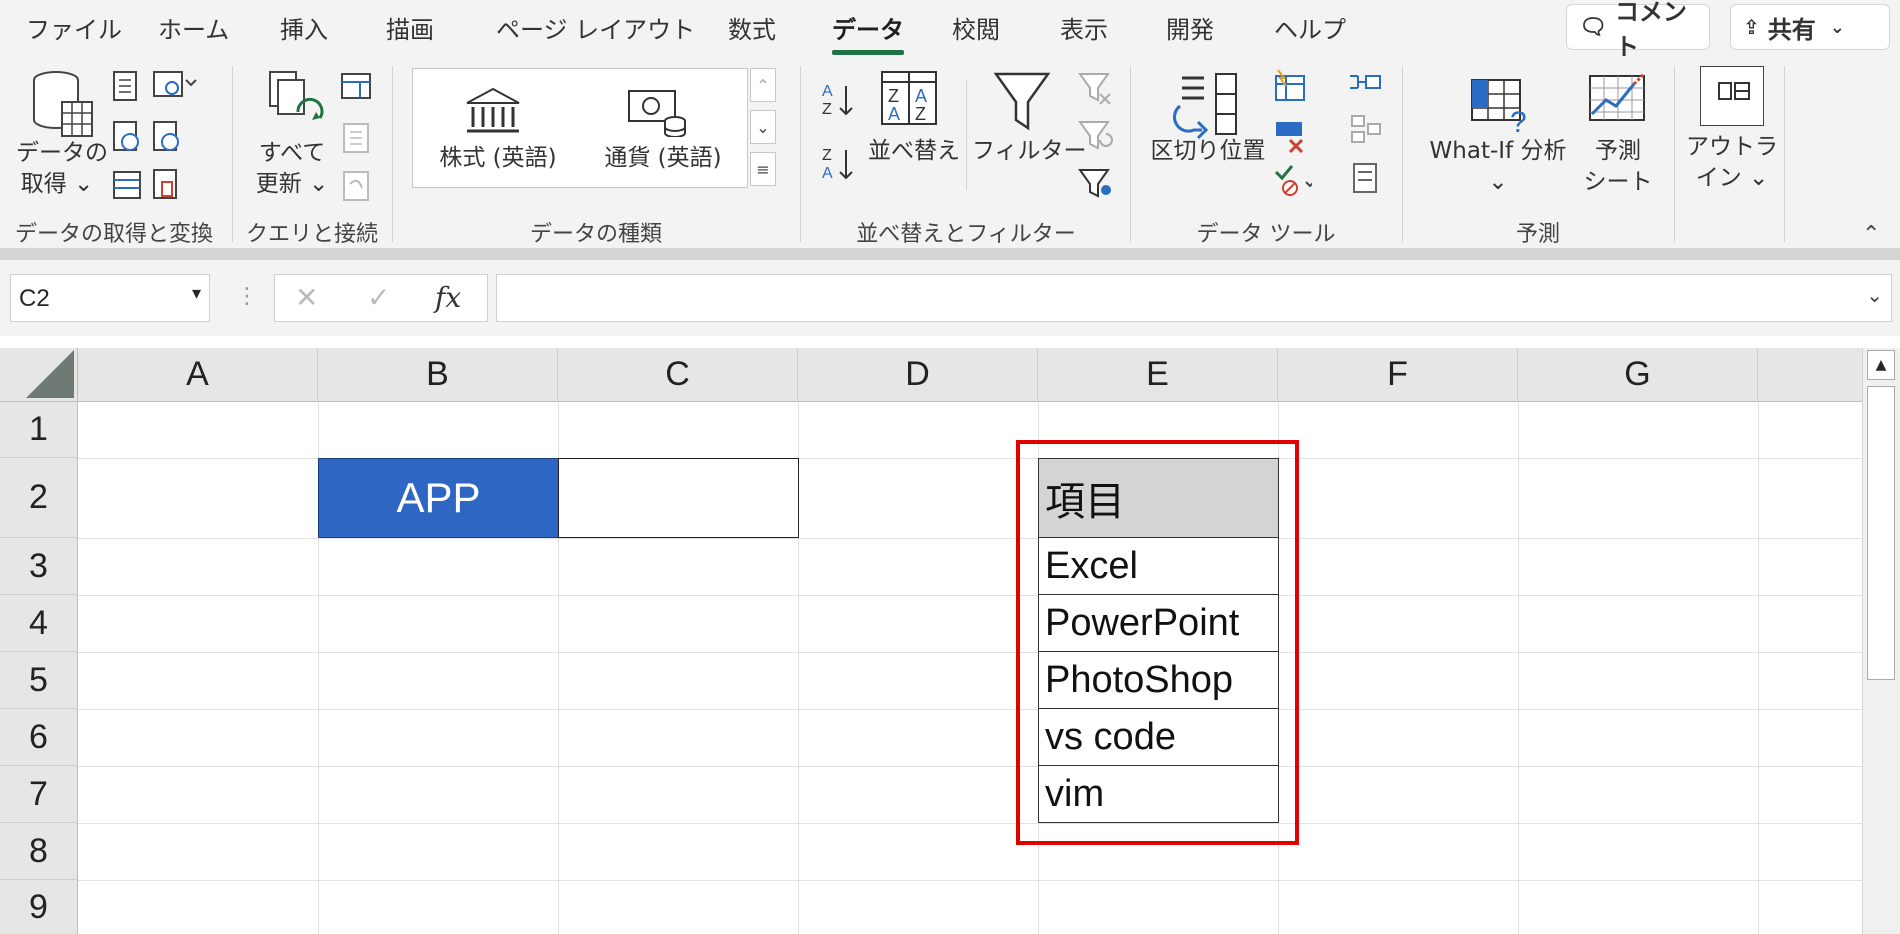  I want to click on sort-ascending-icon: A Z Z A, so click(840, 135).